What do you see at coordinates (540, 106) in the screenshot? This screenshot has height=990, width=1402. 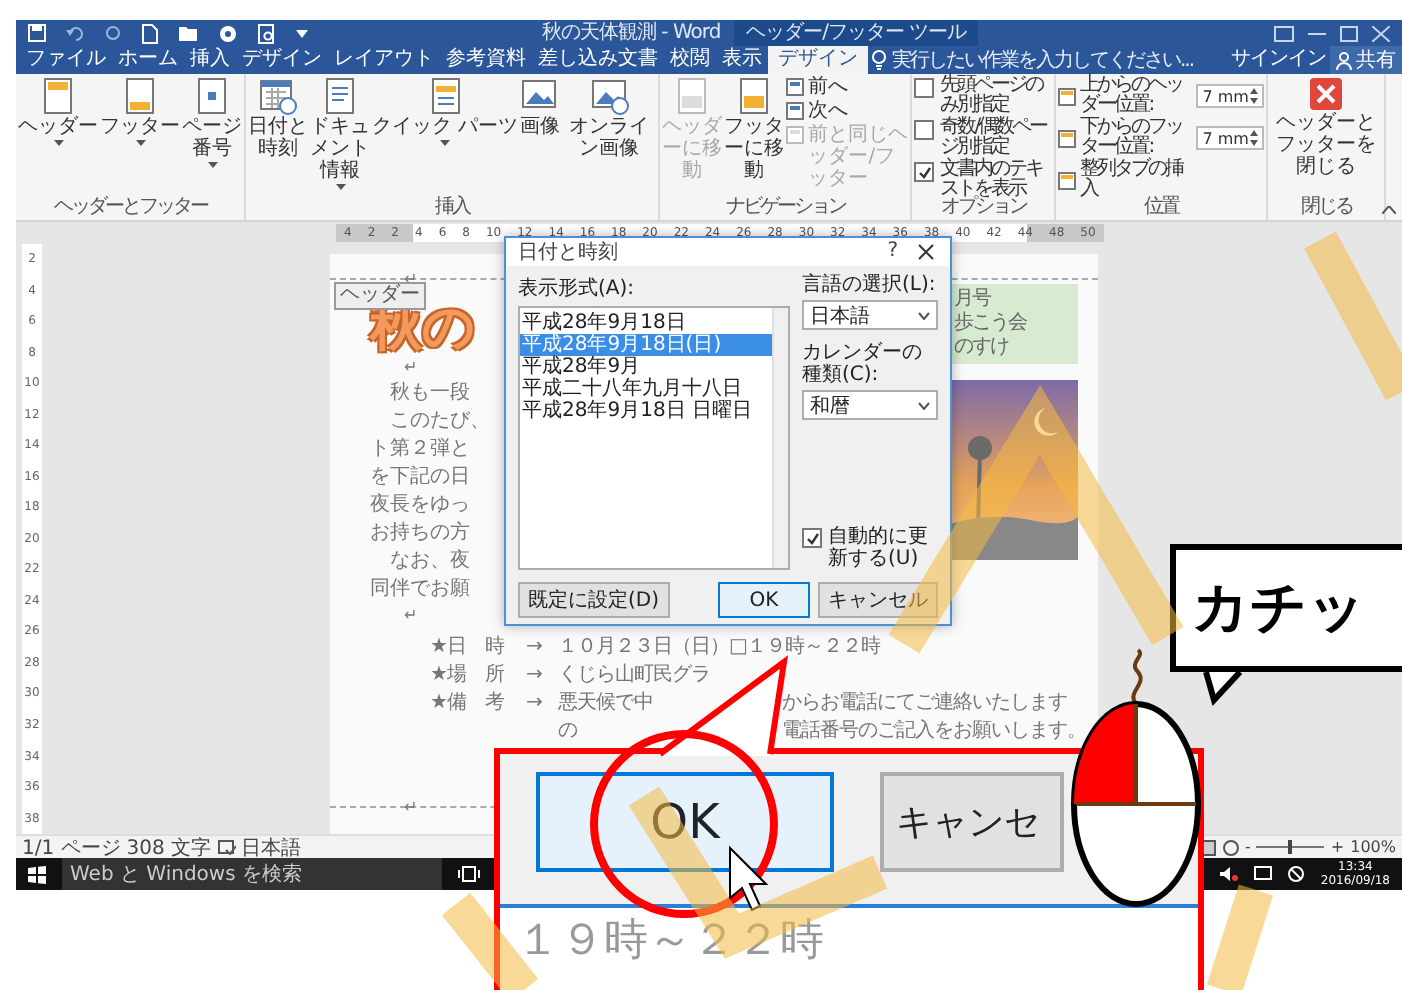 I see `ribbon-button: 画像` at bounding box center [540, 106].